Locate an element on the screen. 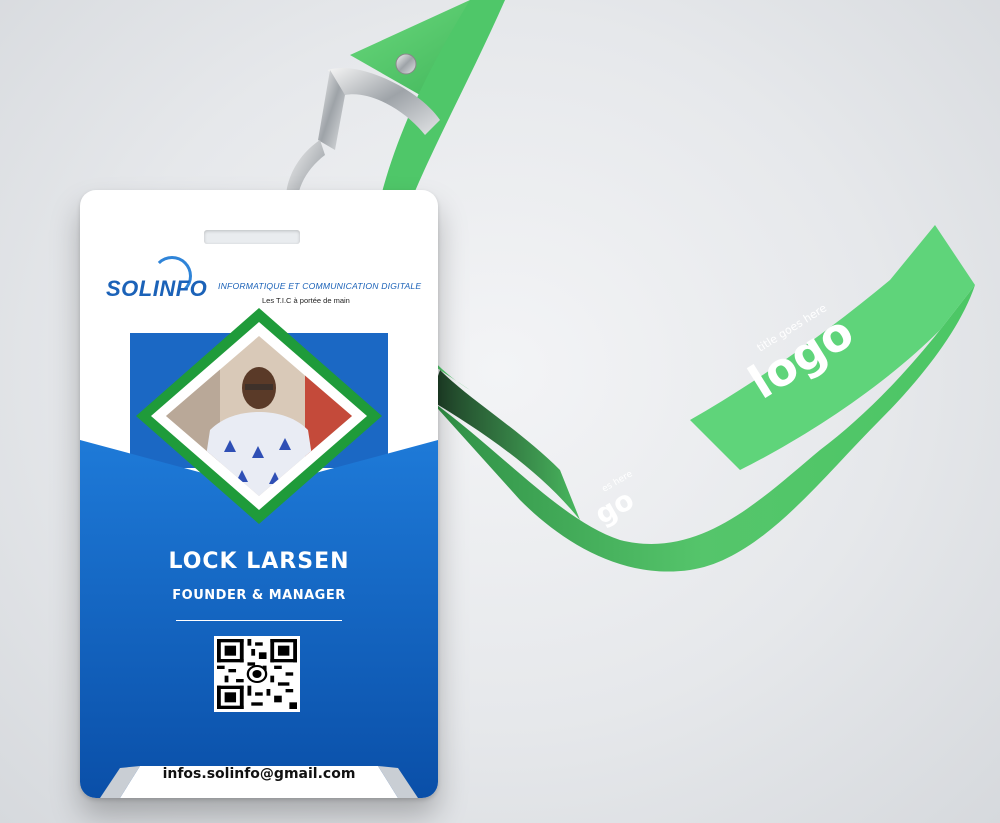  qr-code is located at coordinates (257, 674).